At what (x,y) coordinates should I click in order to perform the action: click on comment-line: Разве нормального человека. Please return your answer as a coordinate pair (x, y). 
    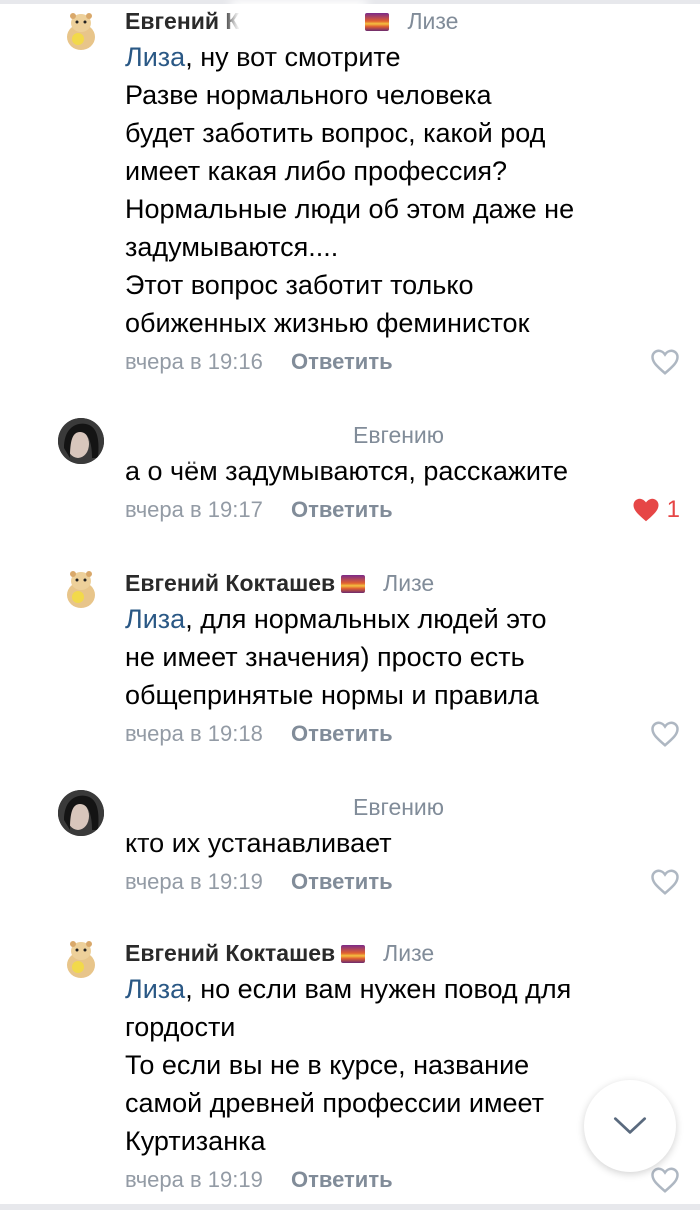
    Looking at the image, I should click on (308, 95).